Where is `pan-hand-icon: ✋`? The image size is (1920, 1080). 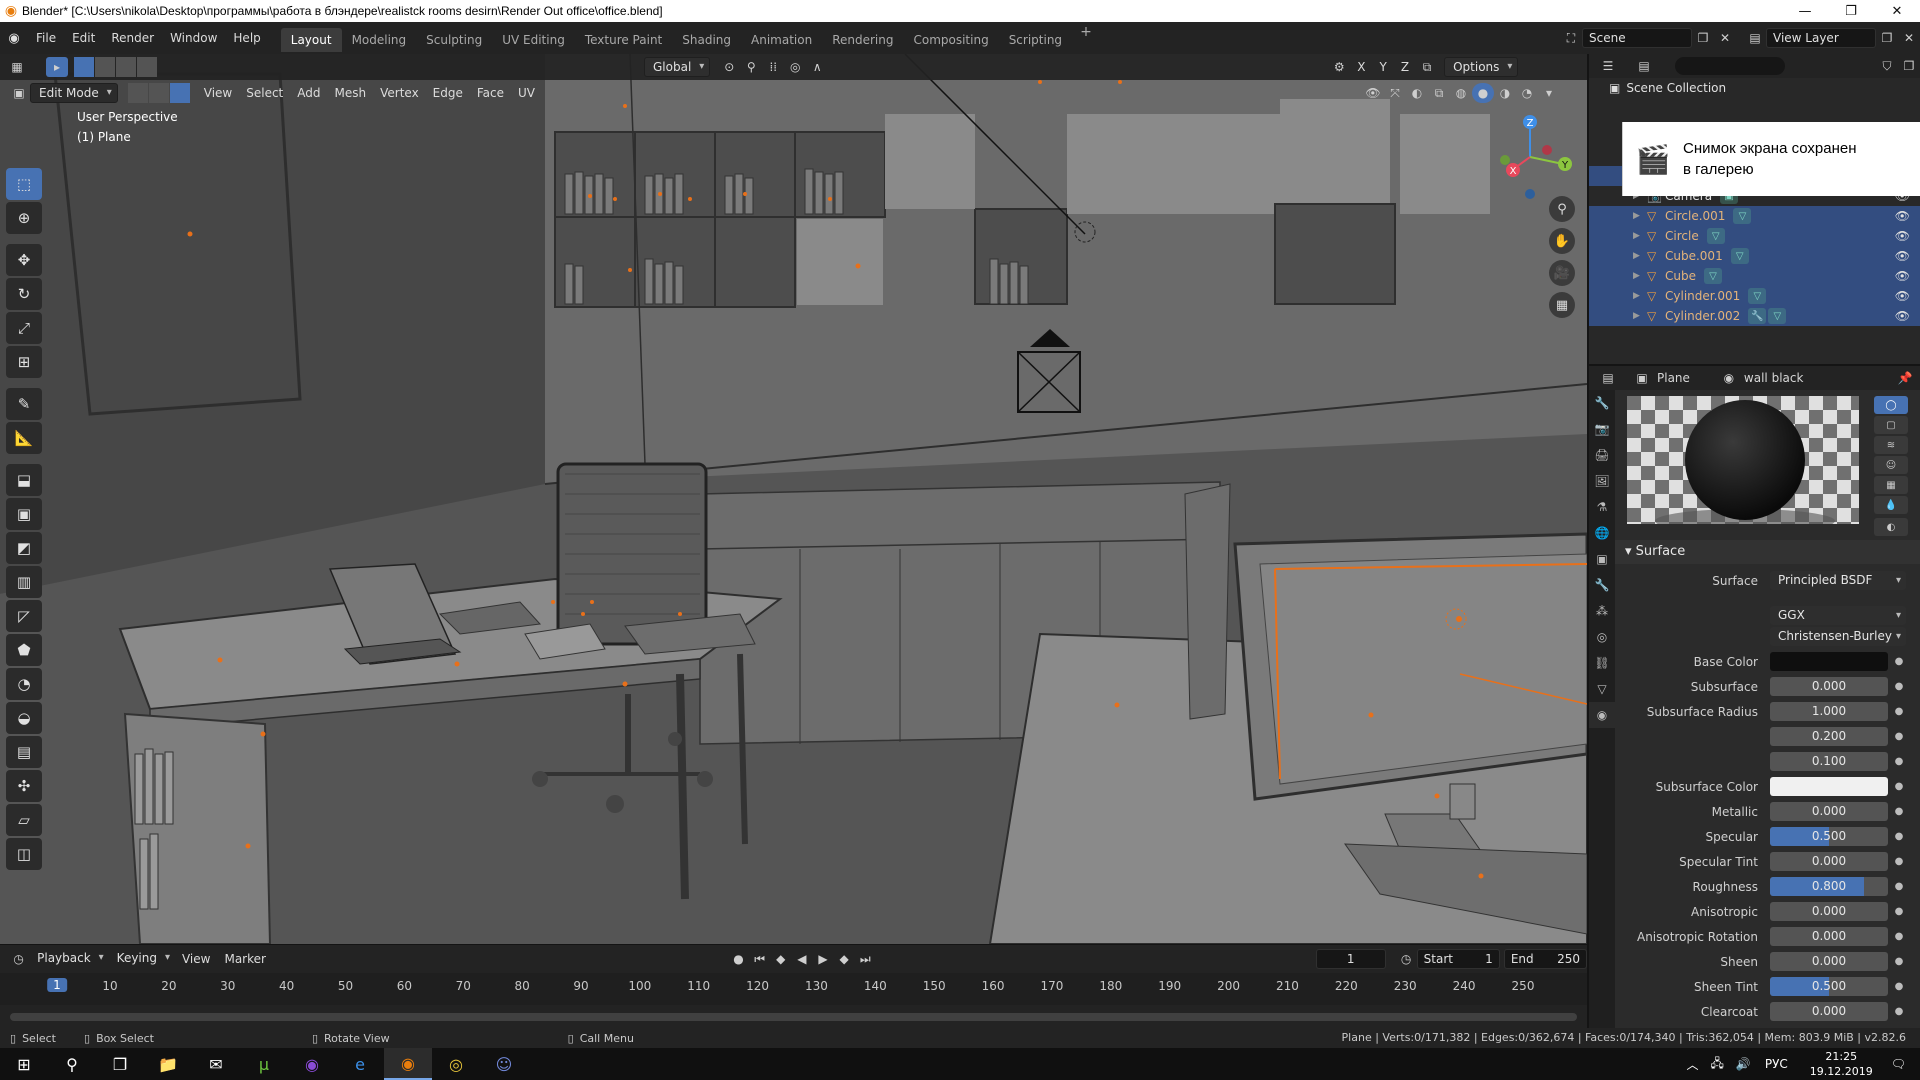
pan-hand-icon: ✋ is located at coordinates (1562, 241).